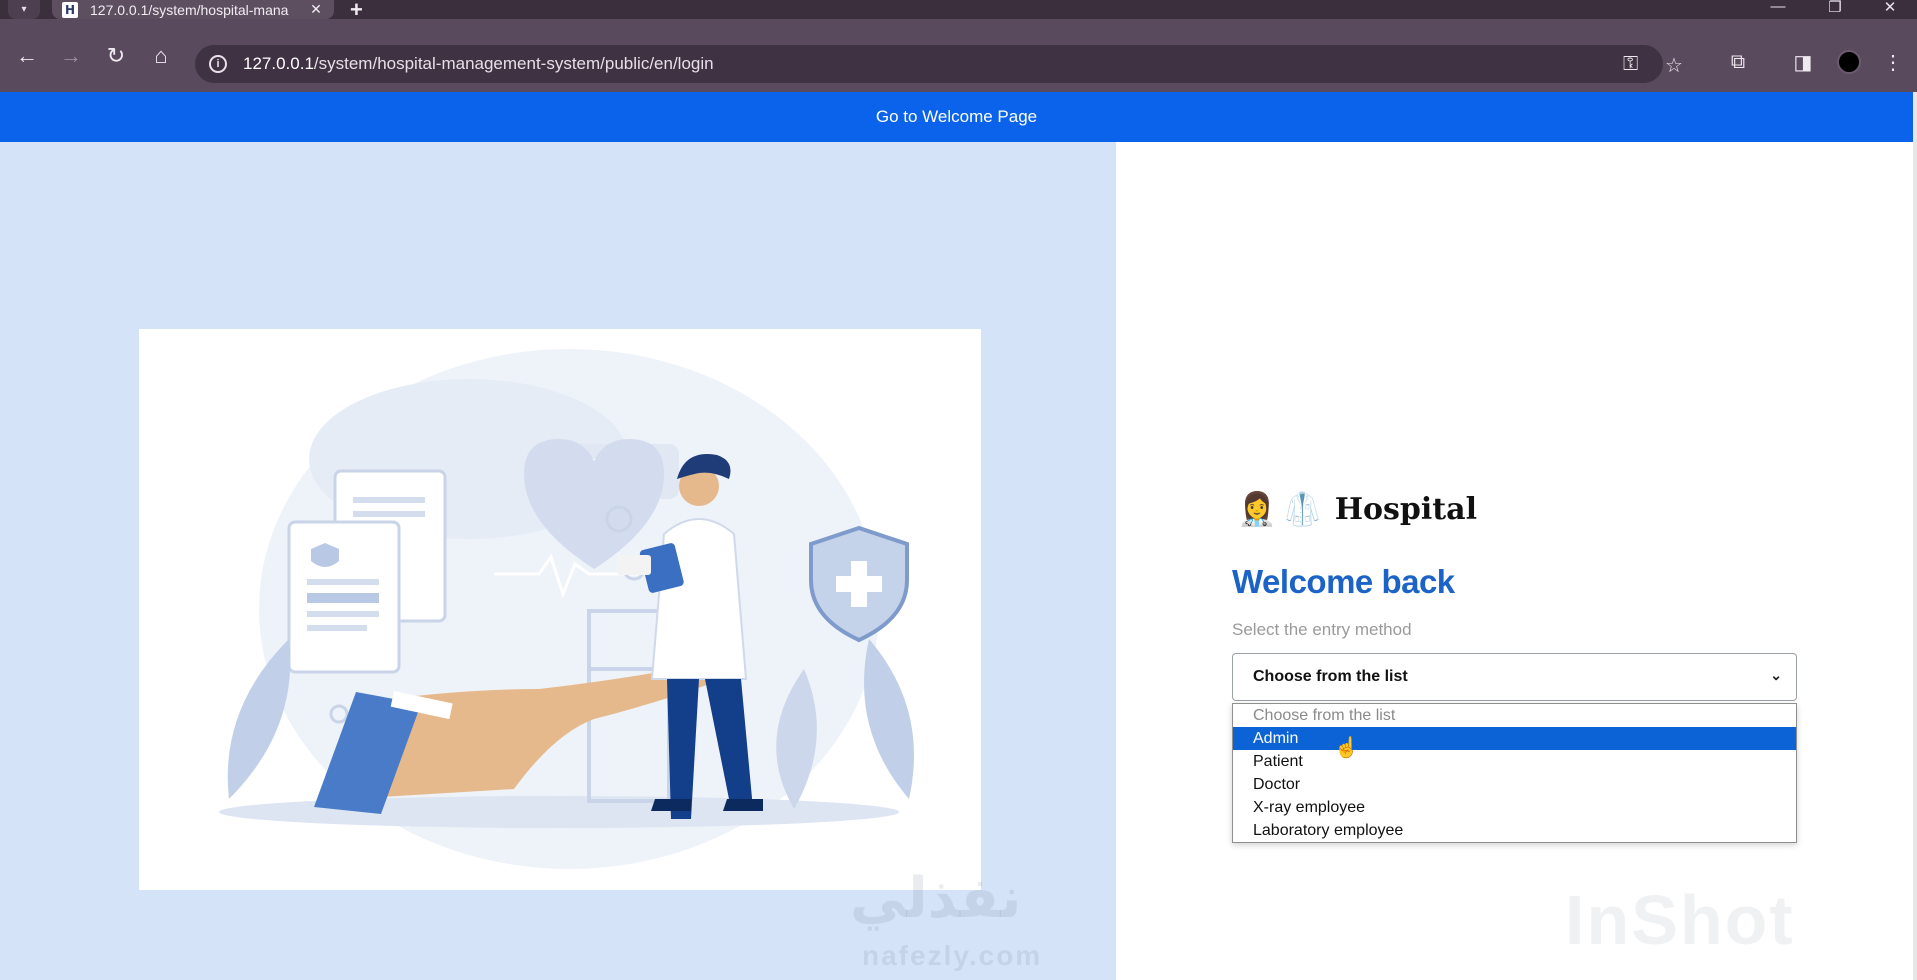 Image resolution: width=1917 pixels, height=980 pixels. I want to click on side-panel-icon: ◨, so click(1803, 62).